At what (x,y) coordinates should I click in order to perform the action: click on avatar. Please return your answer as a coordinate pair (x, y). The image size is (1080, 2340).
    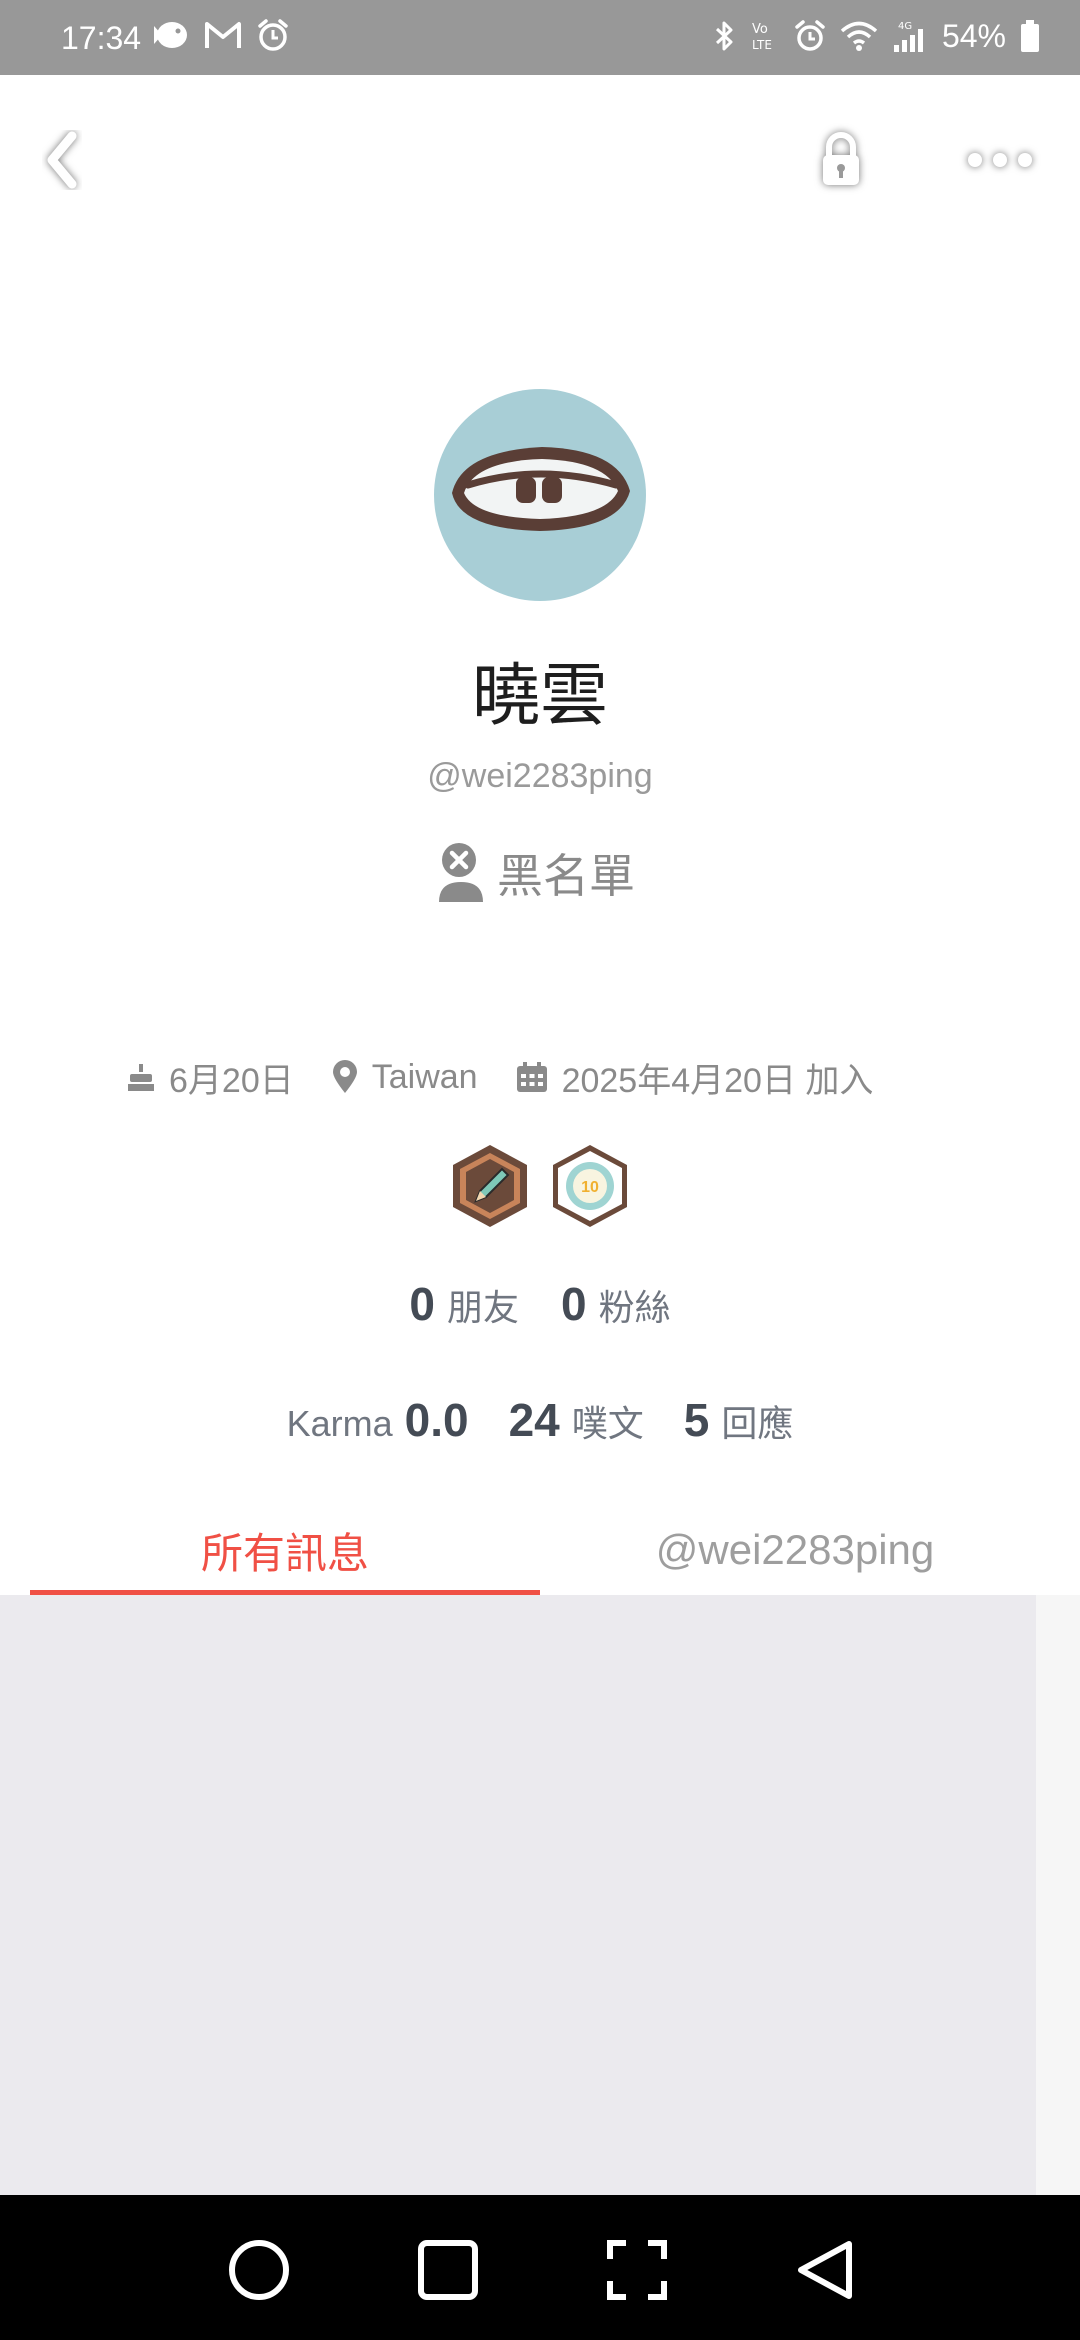
    Looking at the image, I should click on (540, 495).